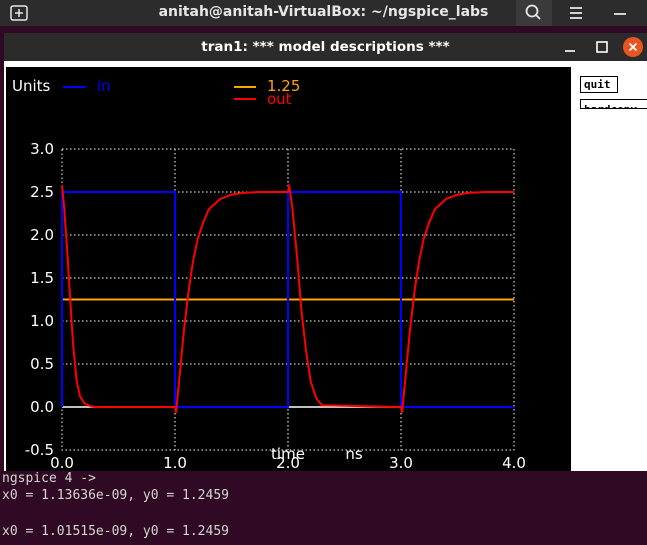 This screenshot has height=545, width=647. Describe the element at coordinates (175, 462) in the screenshot. I see `x-tick-label: 1.0` at that location.